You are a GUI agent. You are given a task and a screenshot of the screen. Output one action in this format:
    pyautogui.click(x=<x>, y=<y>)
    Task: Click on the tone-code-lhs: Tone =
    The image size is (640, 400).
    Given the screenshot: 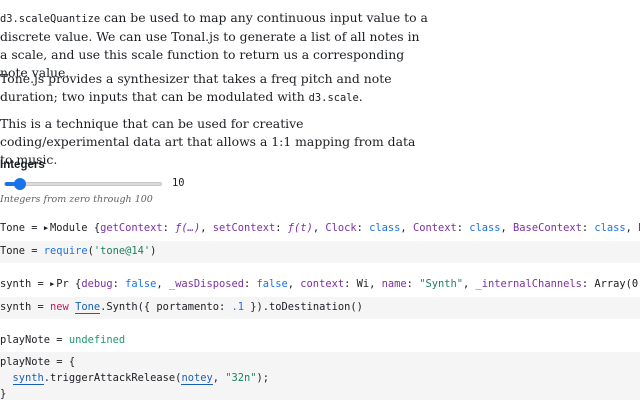 What is the action you would take?
    pyautogui.click(x=22, y=251)
    